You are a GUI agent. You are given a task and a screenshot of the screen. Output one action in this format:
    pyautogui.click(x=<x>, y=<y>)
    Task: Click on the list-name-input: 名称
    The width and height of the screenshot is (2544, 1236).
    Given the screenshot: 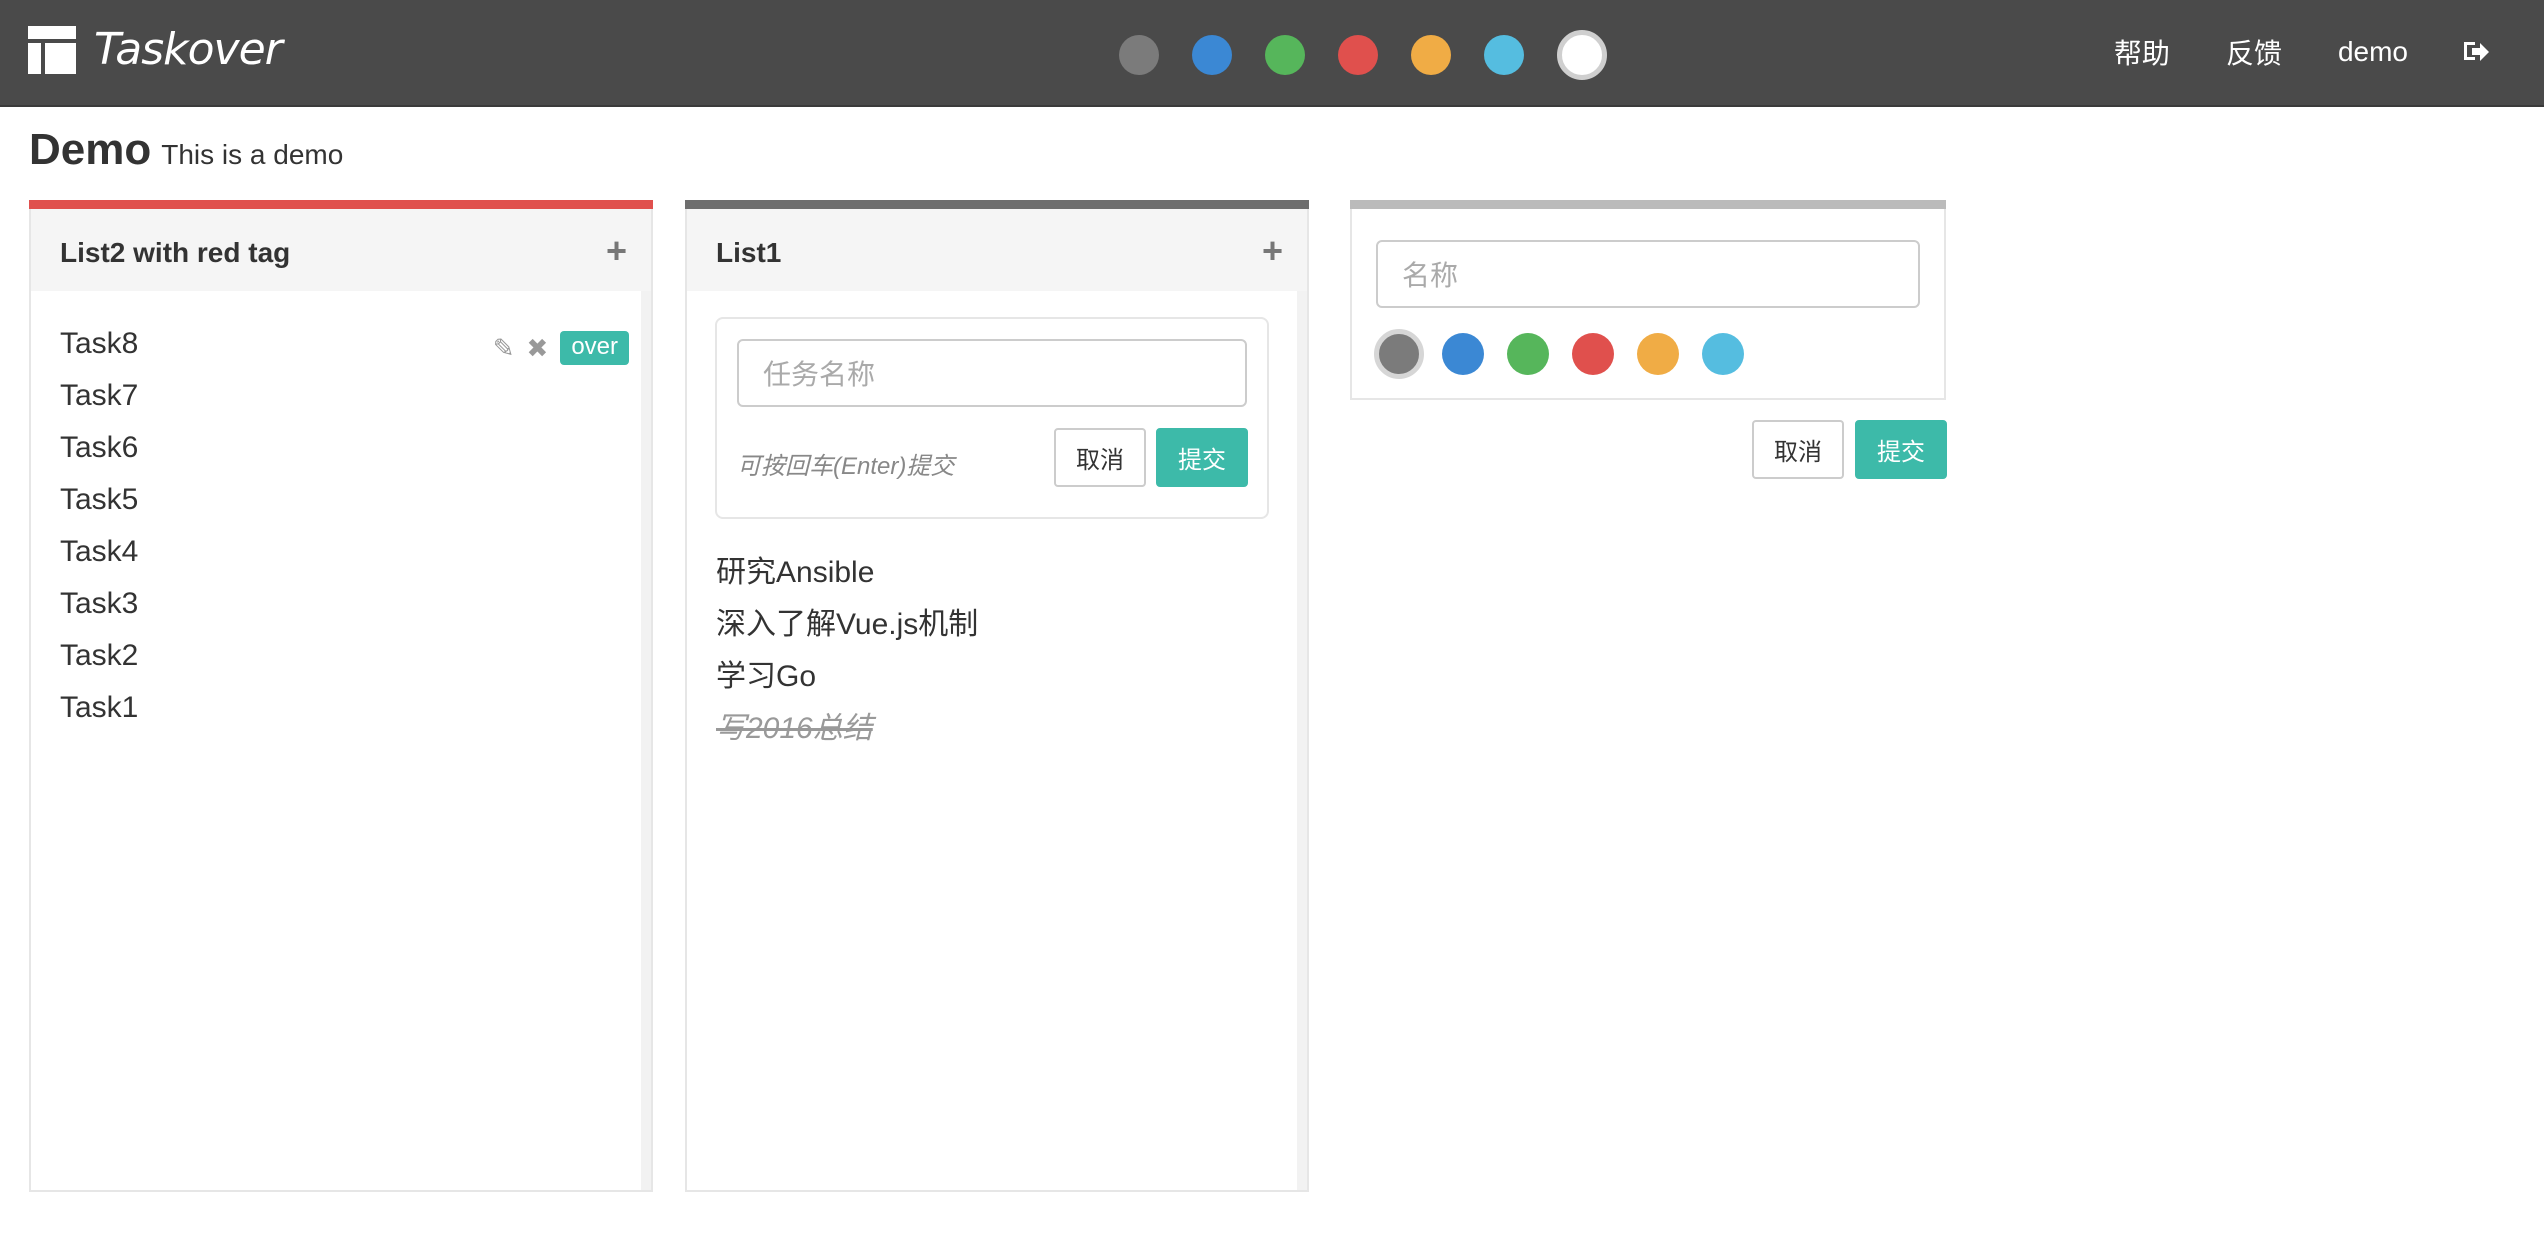 What is the action you would take?
    pyautogui.click(x=1648, y=274)
    